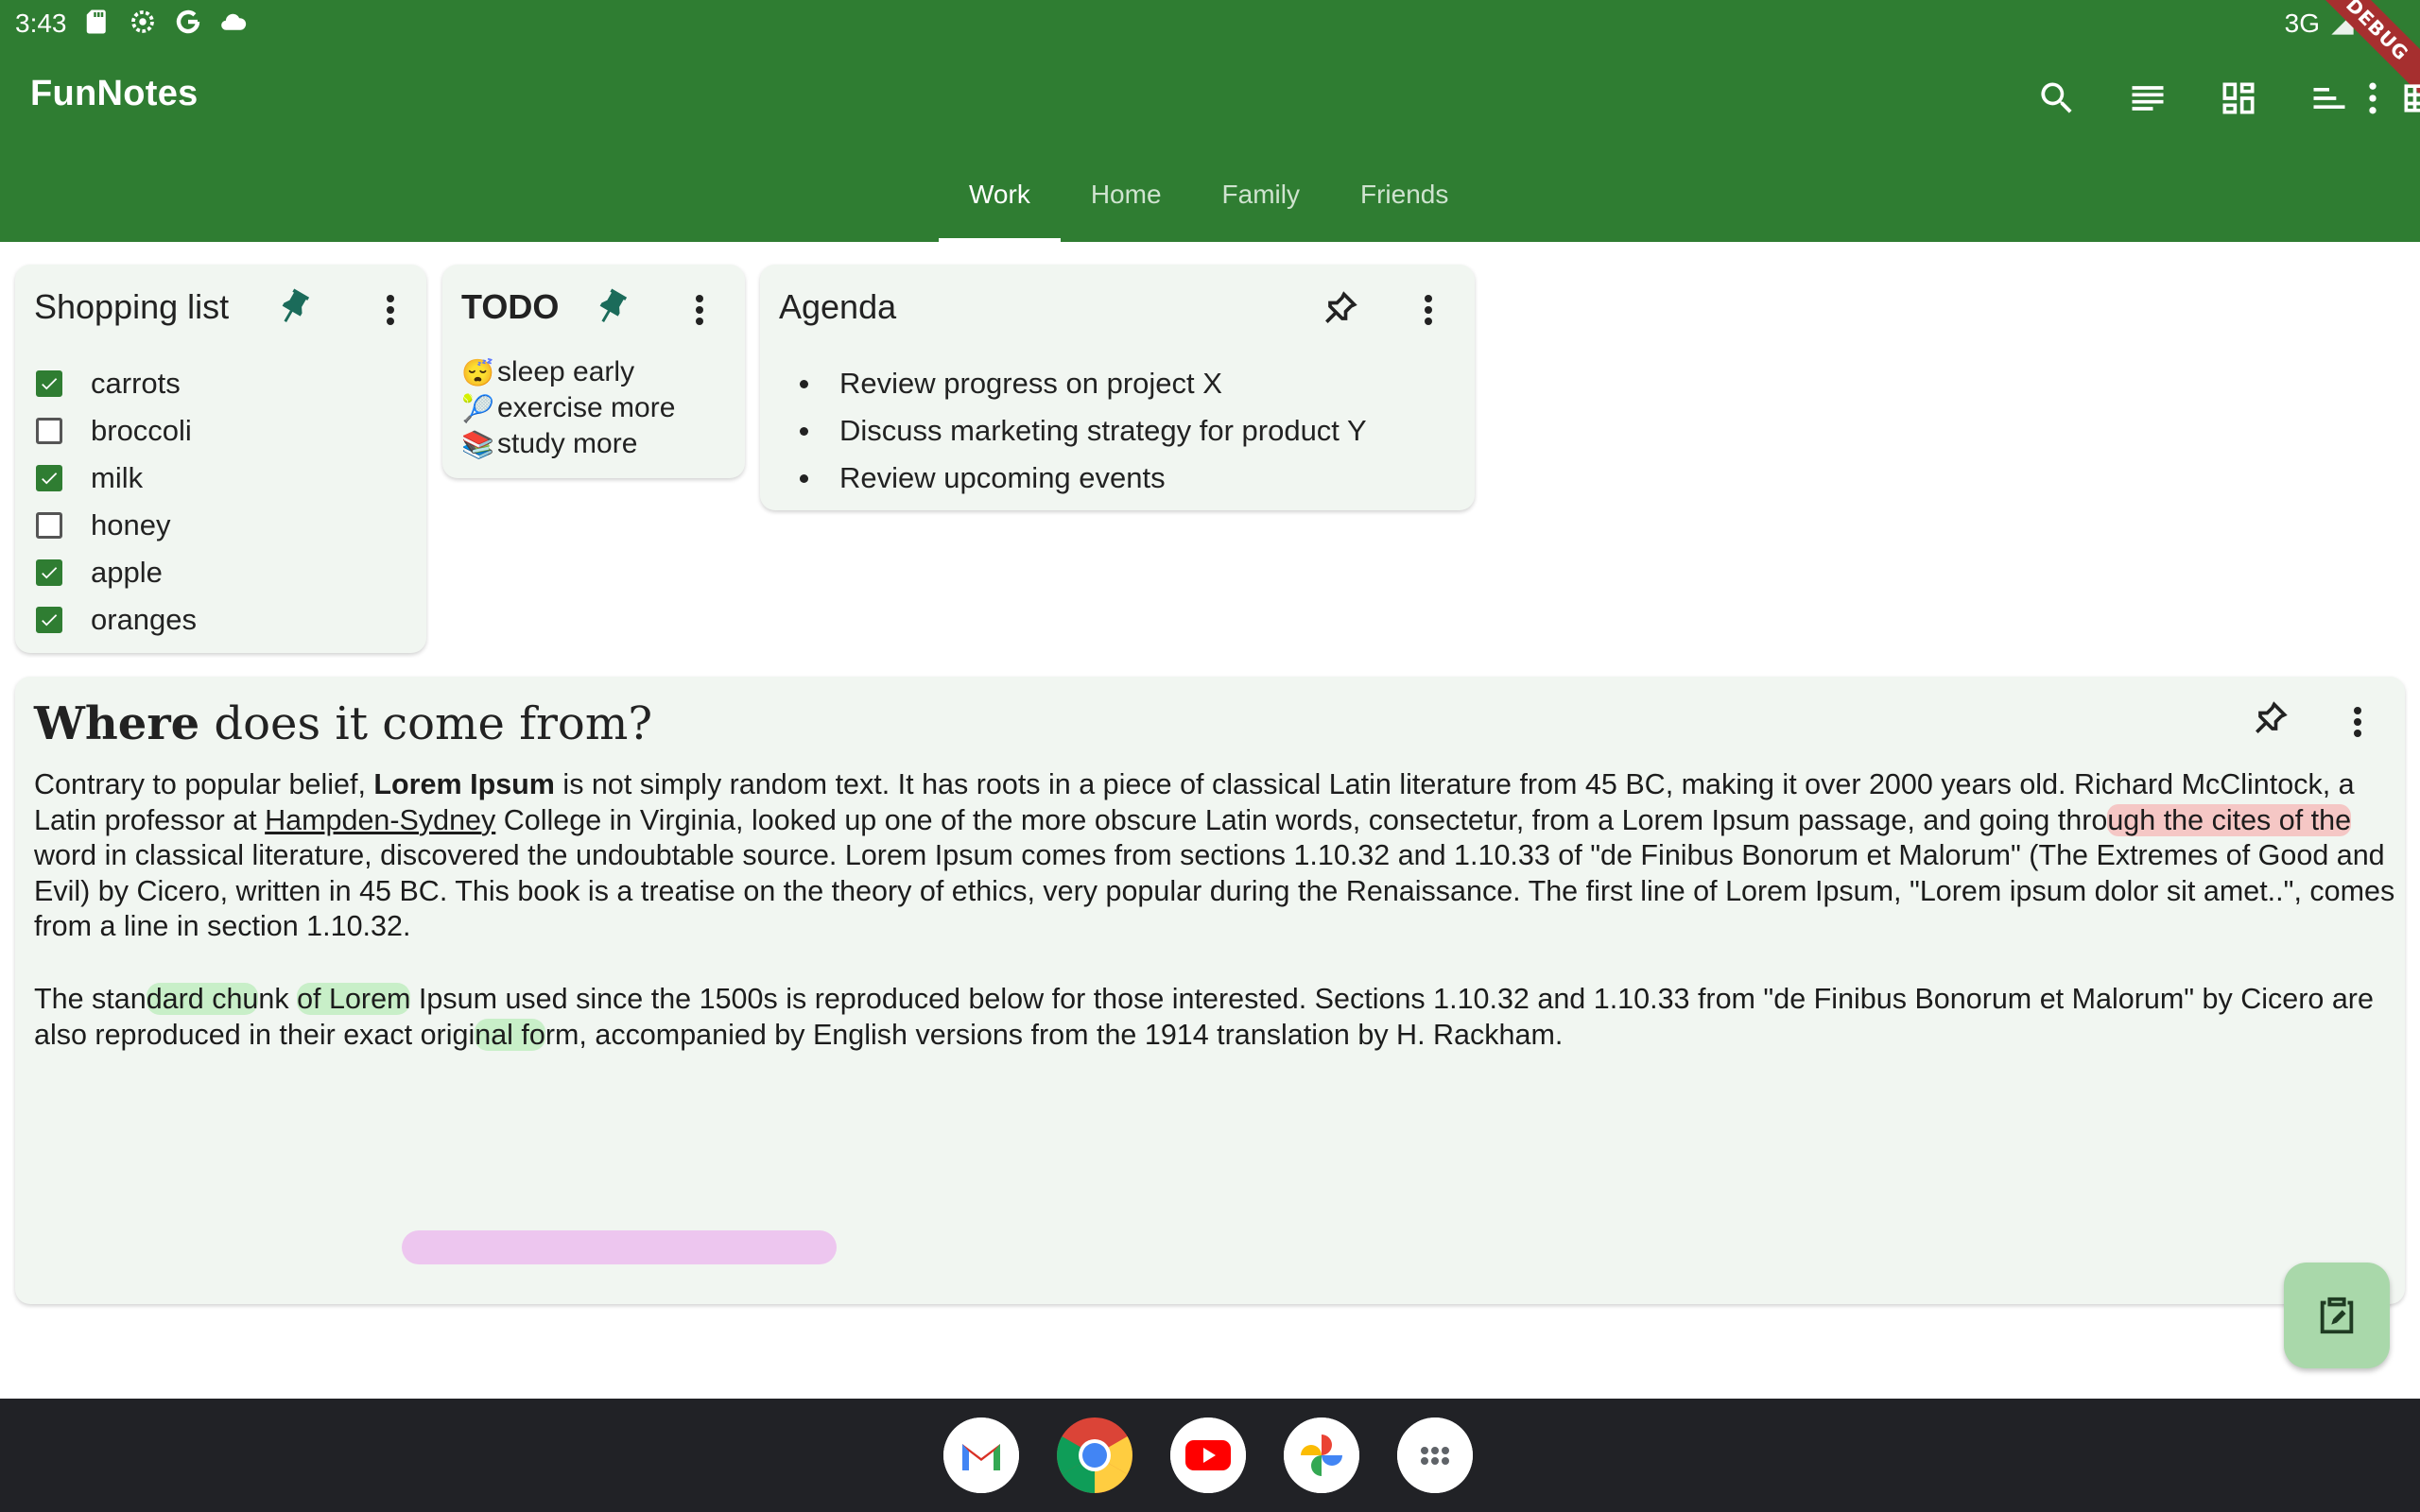 This screenshot has height=1512, width=2420. I want to click on app-drawer-icon, so click(1435, 1455).